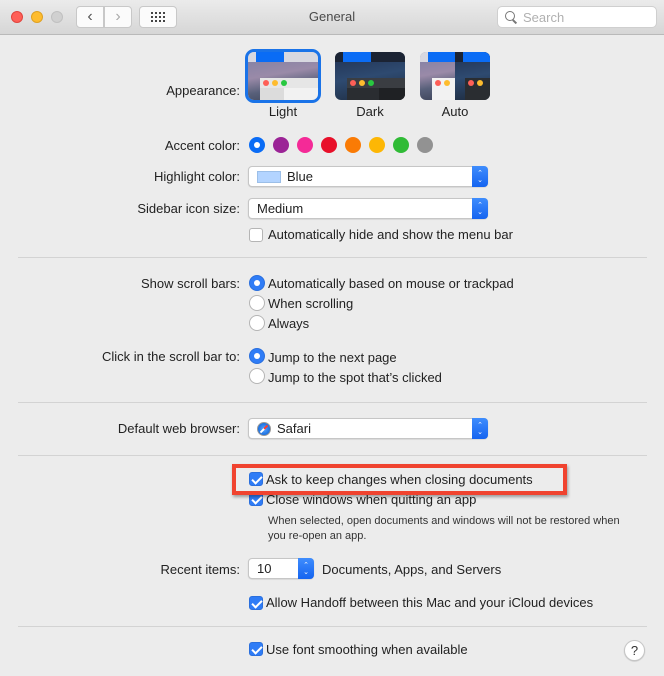 This screenshot has height=676, width=664. What do you see at coordinates (281, 568) in the screenshot?
I see `recent-items-popup: 10 ⌃ ⌄` at bounding box center [281, 568].